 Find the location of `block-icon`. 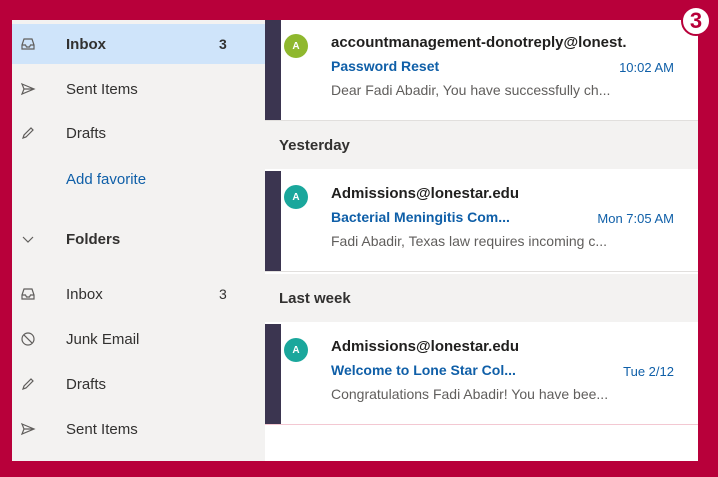

block-icon is located at coordinates (28, 339).